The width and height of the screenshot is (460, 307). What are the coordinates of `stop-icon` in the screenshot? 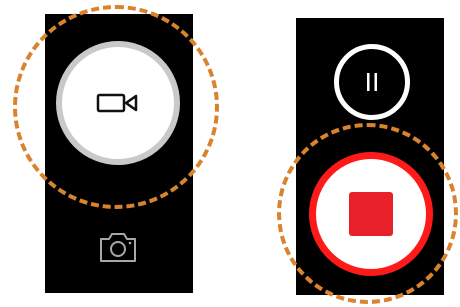 It's located at (371, 214).